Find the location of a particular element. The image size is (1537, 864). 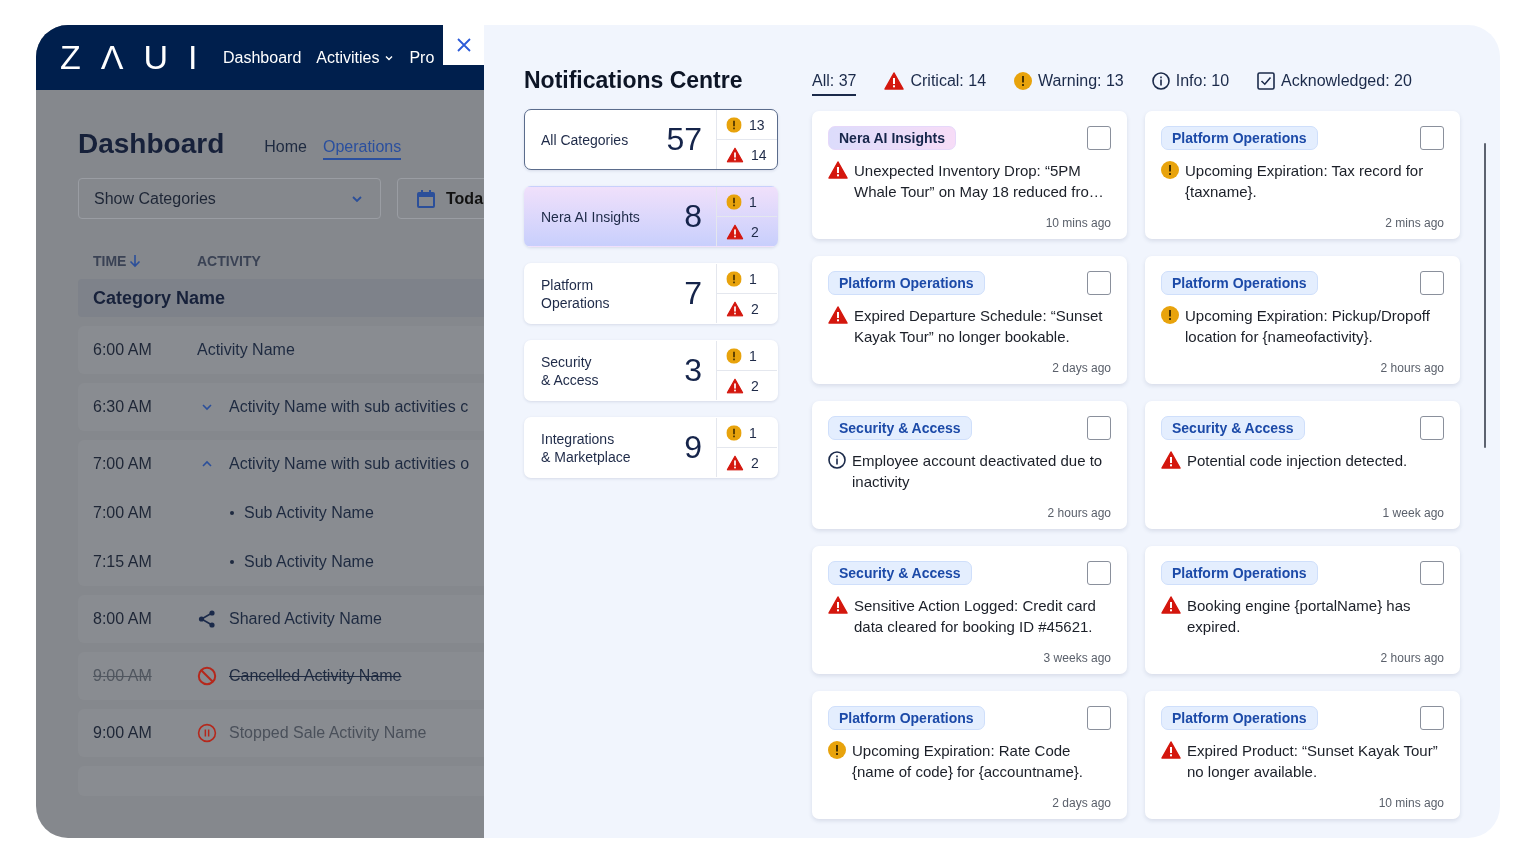

filter-tab: Info: 10 is located at coordinates (1190, 83).